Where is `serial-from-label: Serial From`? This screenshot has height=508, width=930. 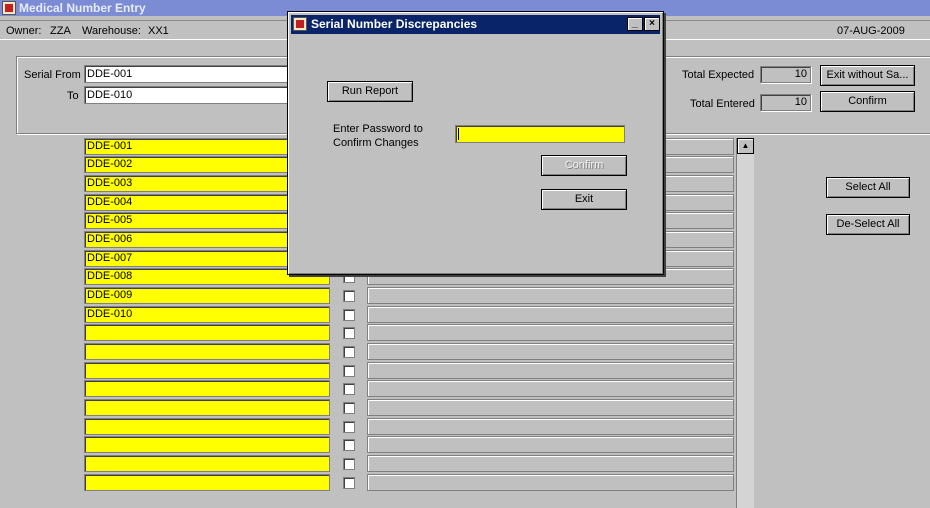 serial-from-label: Serial From is located at coordinates (52, 75).